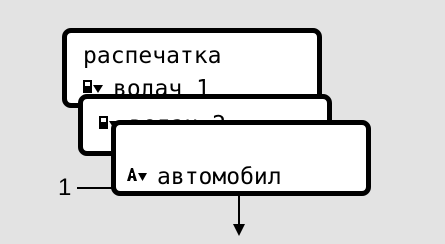 The height and width of the screenshot is (244, 445). What do you see at coordinates (219, 177) in the screenshot?
I see `menu-item-label: автомобил` at bounding box center [219, 177].